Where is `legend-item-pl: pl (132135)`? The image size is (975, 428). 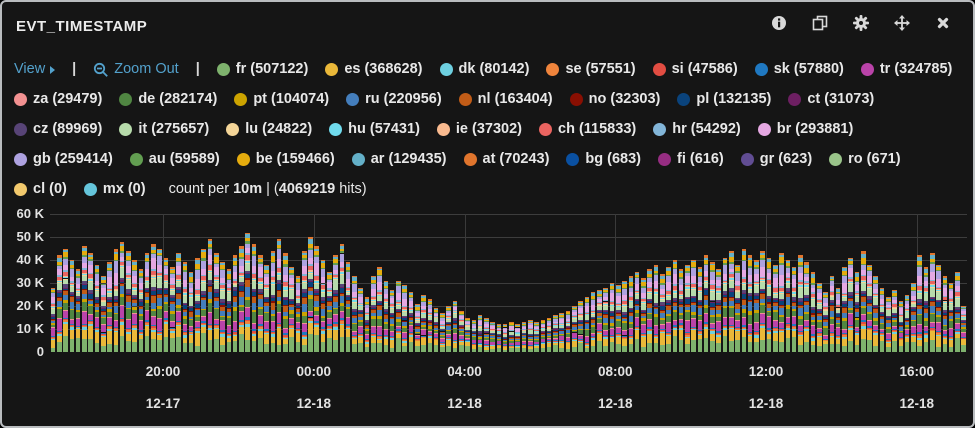 legend-item-pl: pl (132135) is located at coordinates (724, 99).